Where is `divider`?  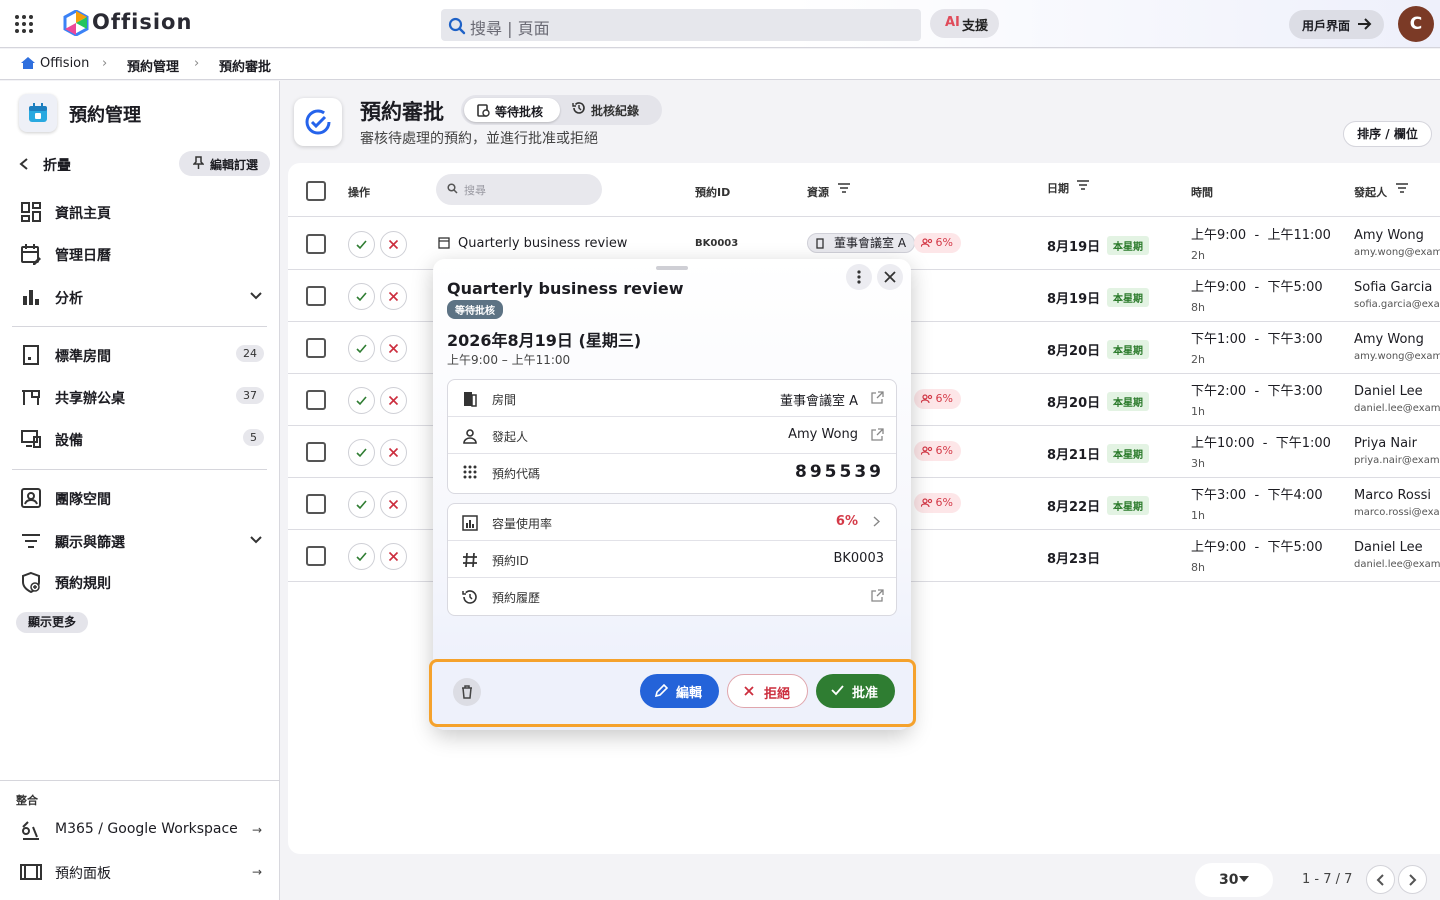 divider is located at coordinates (140, 780).